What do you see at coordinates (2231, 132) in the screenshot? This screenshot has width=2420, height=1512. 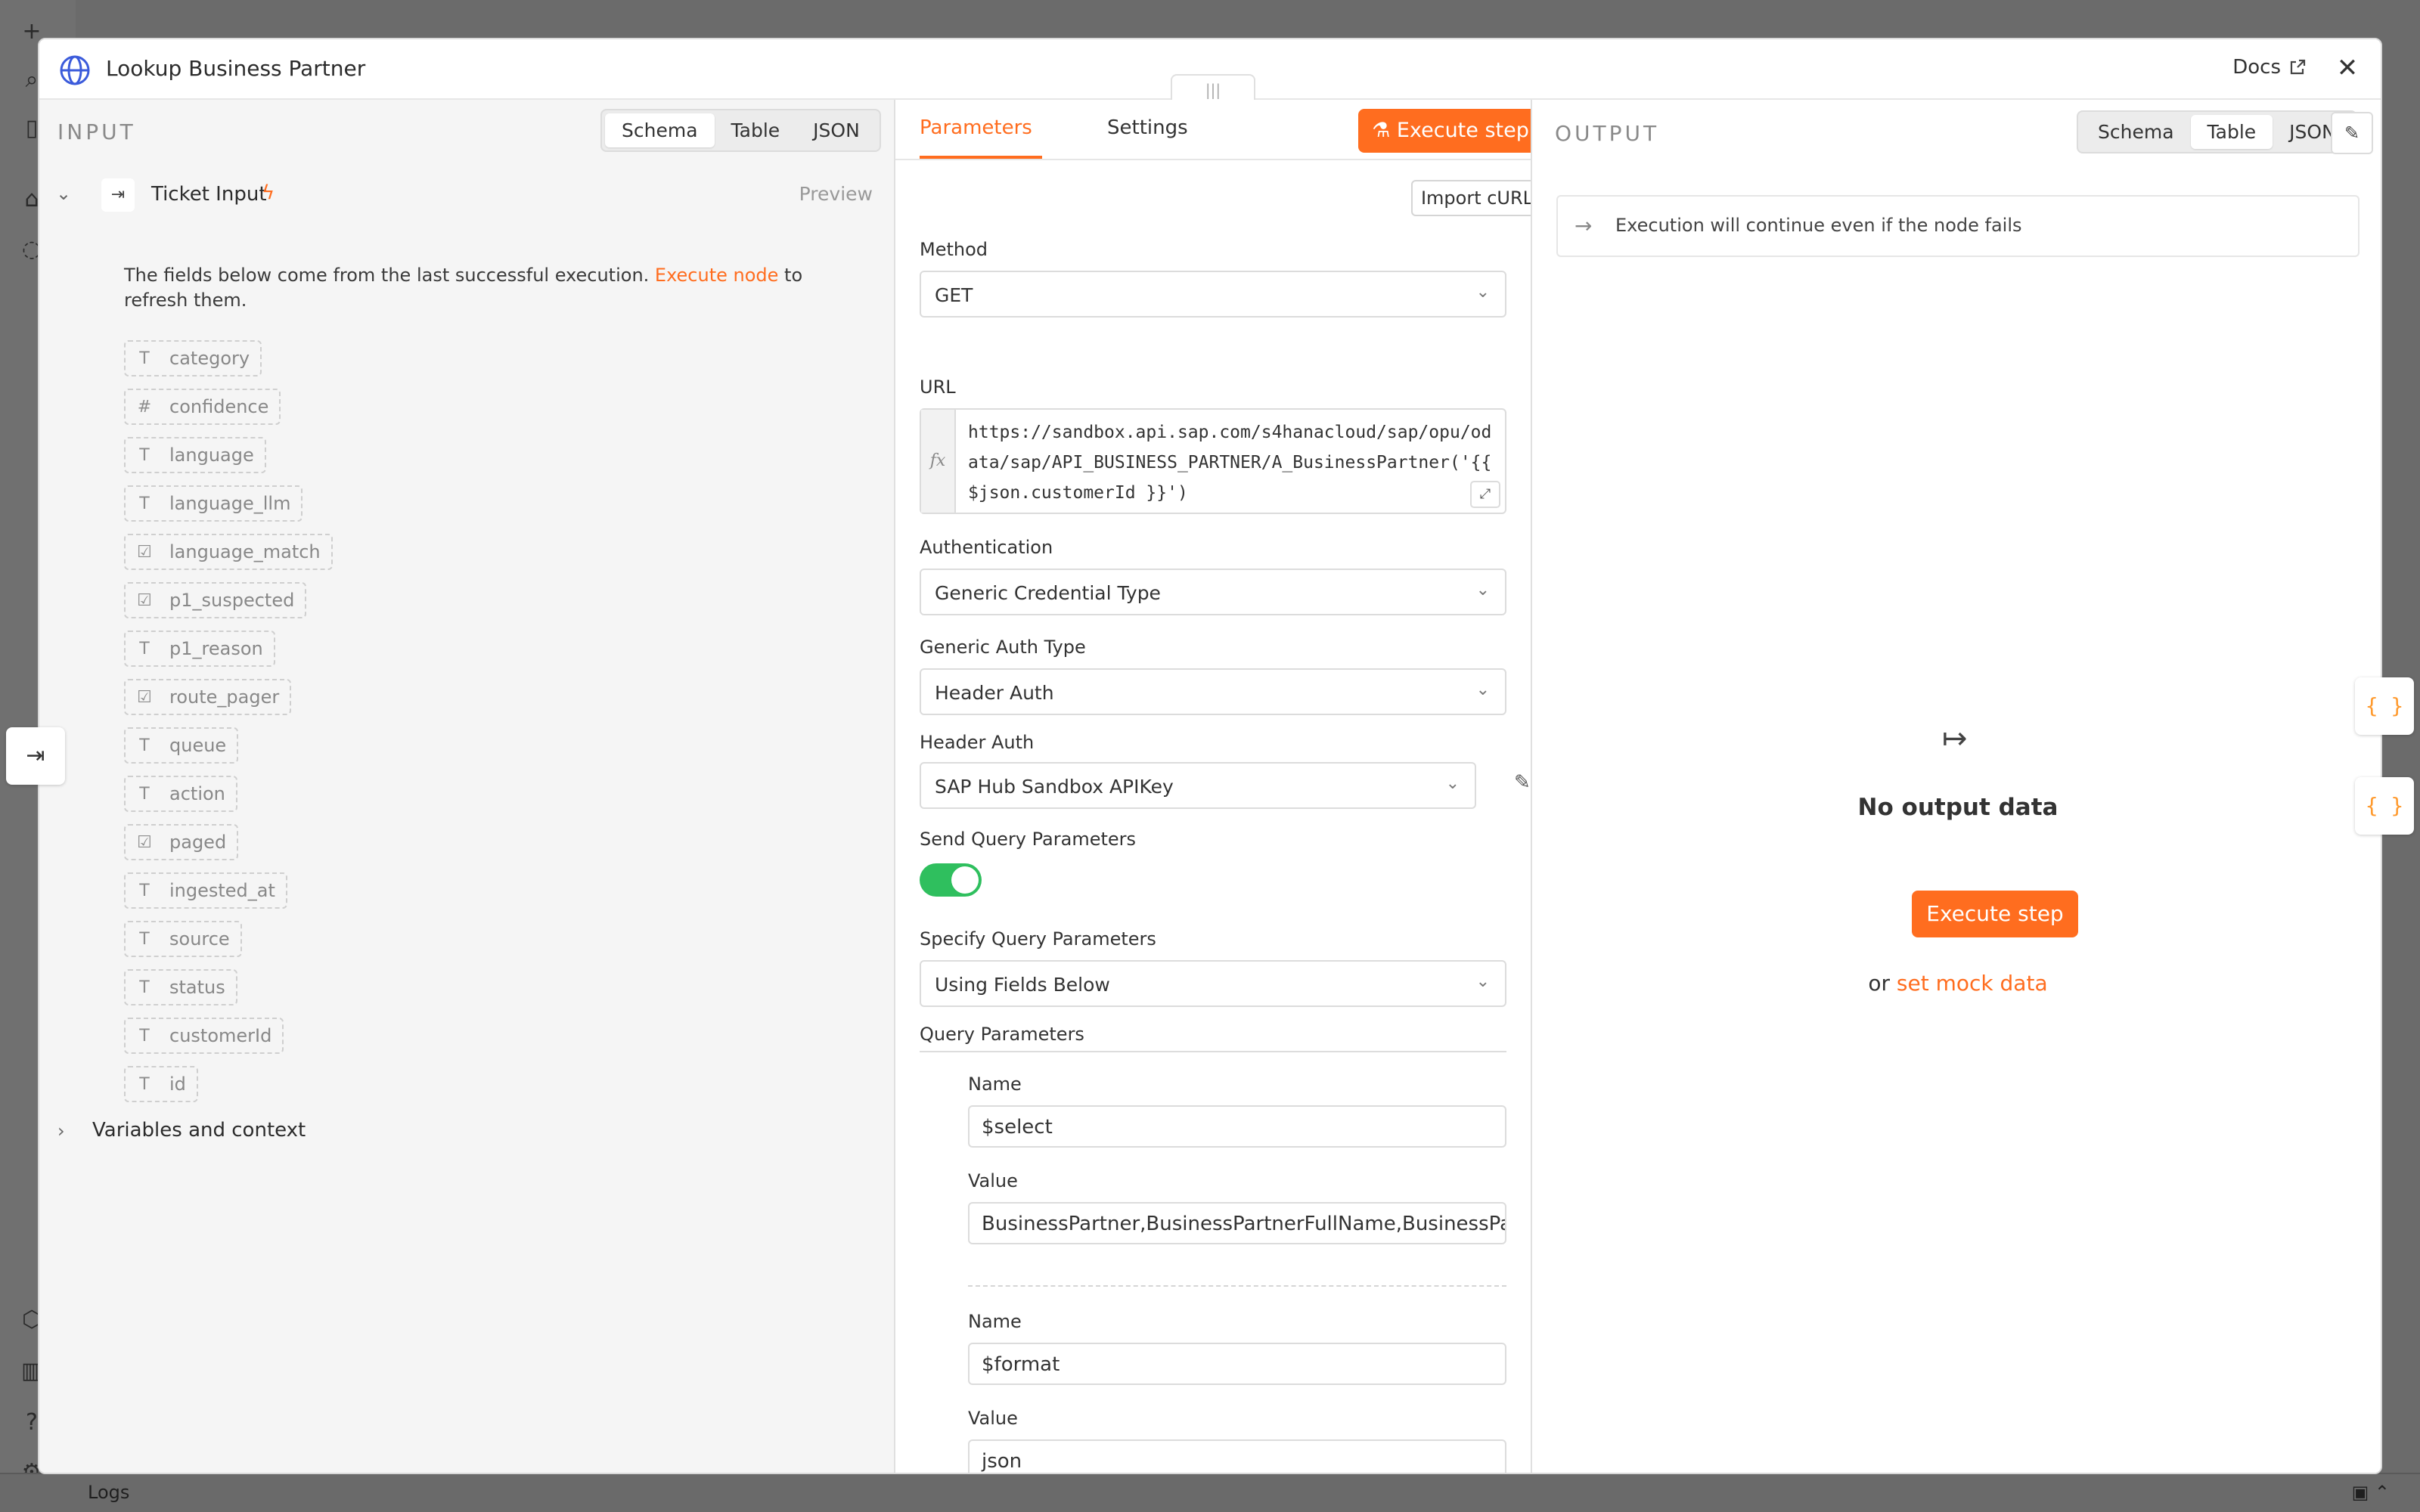 I see `output-view-table: Table` at bounding box center [2231, 132].